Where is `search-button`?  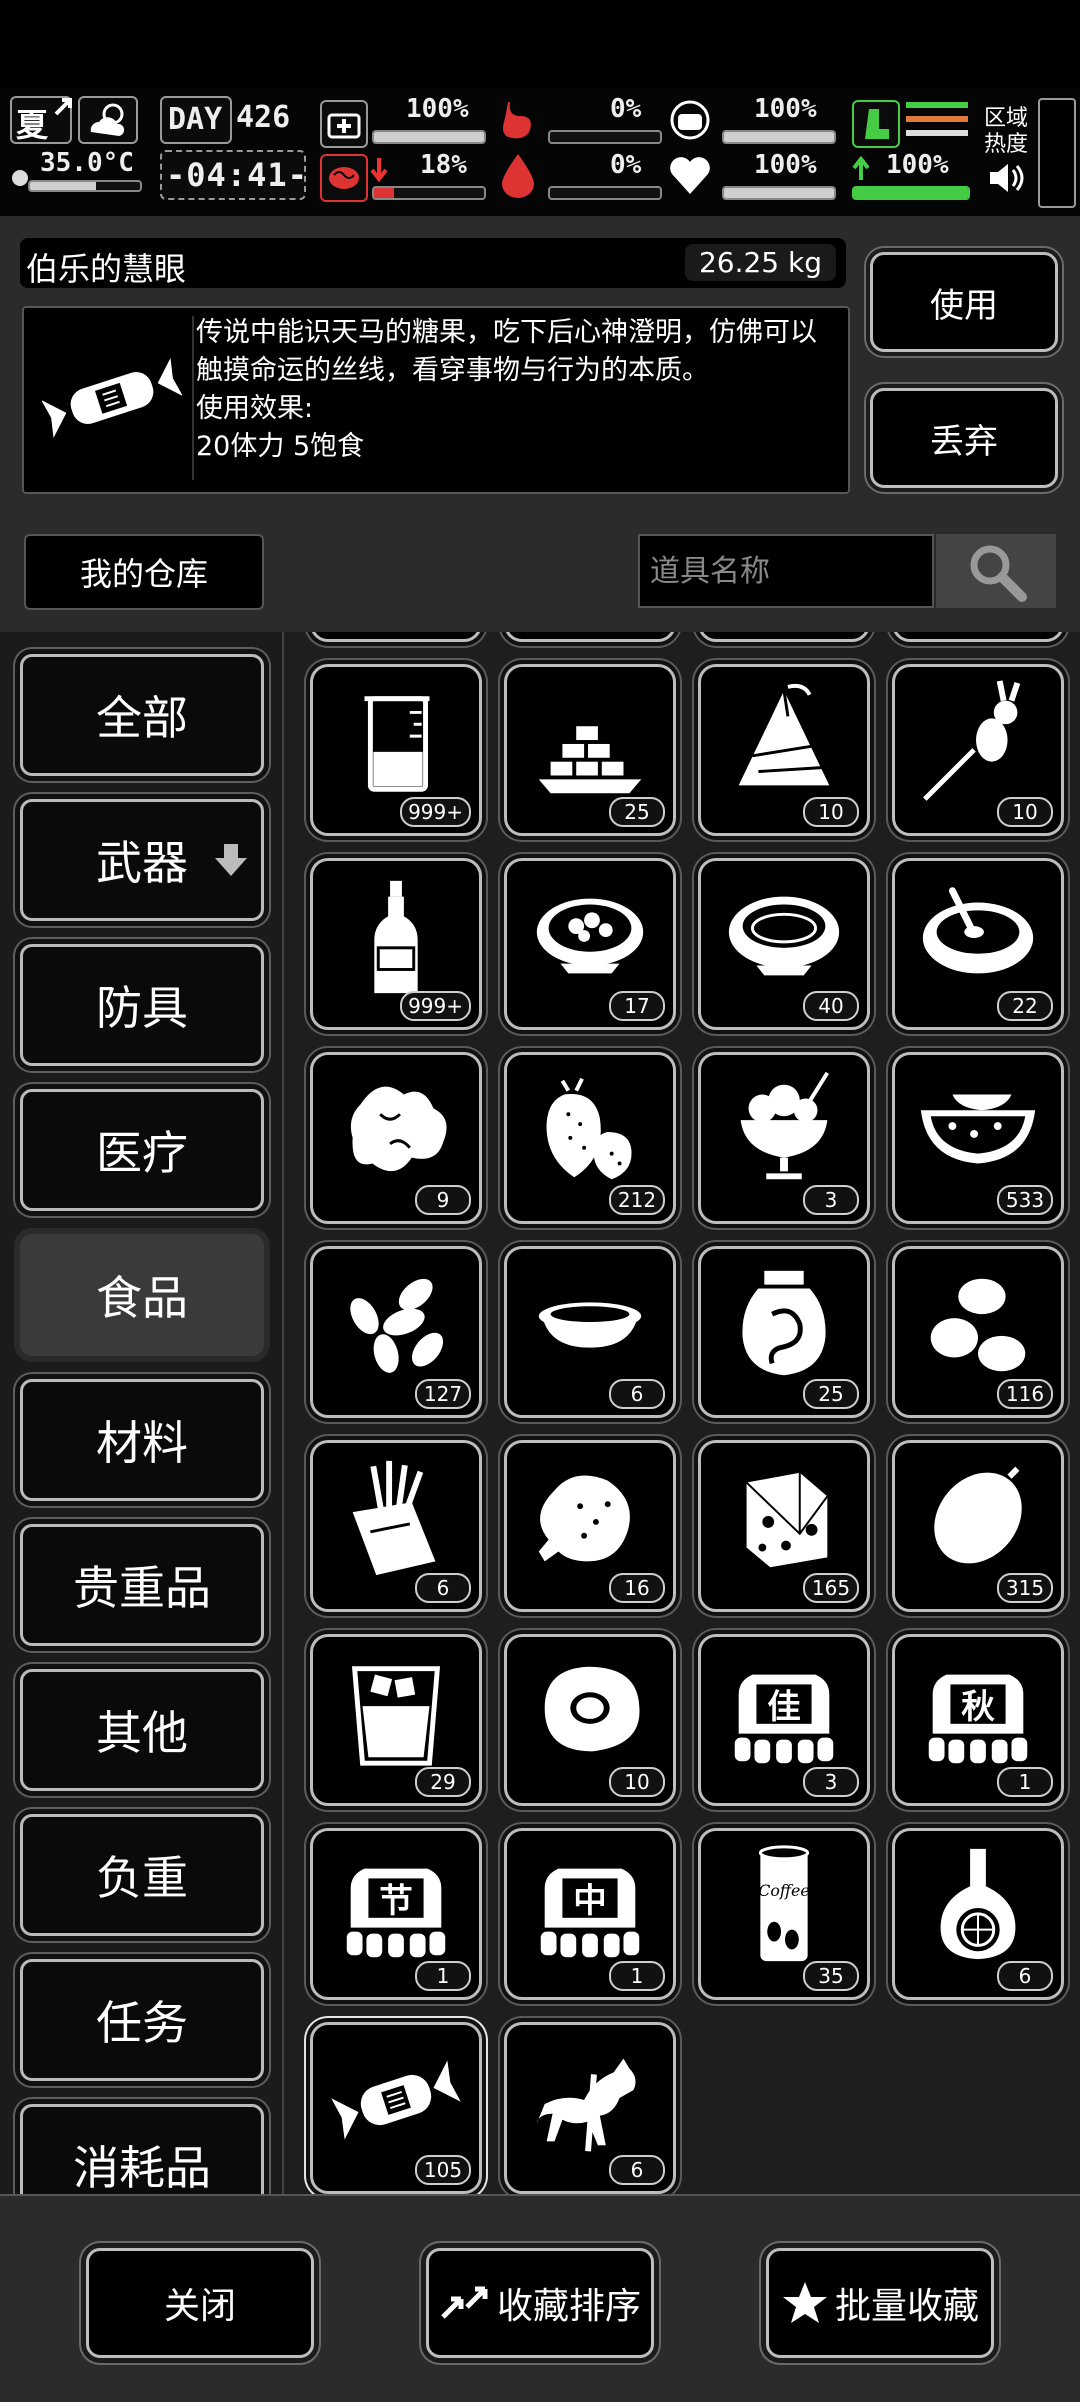
search-button is located at coordinates (996, 571).